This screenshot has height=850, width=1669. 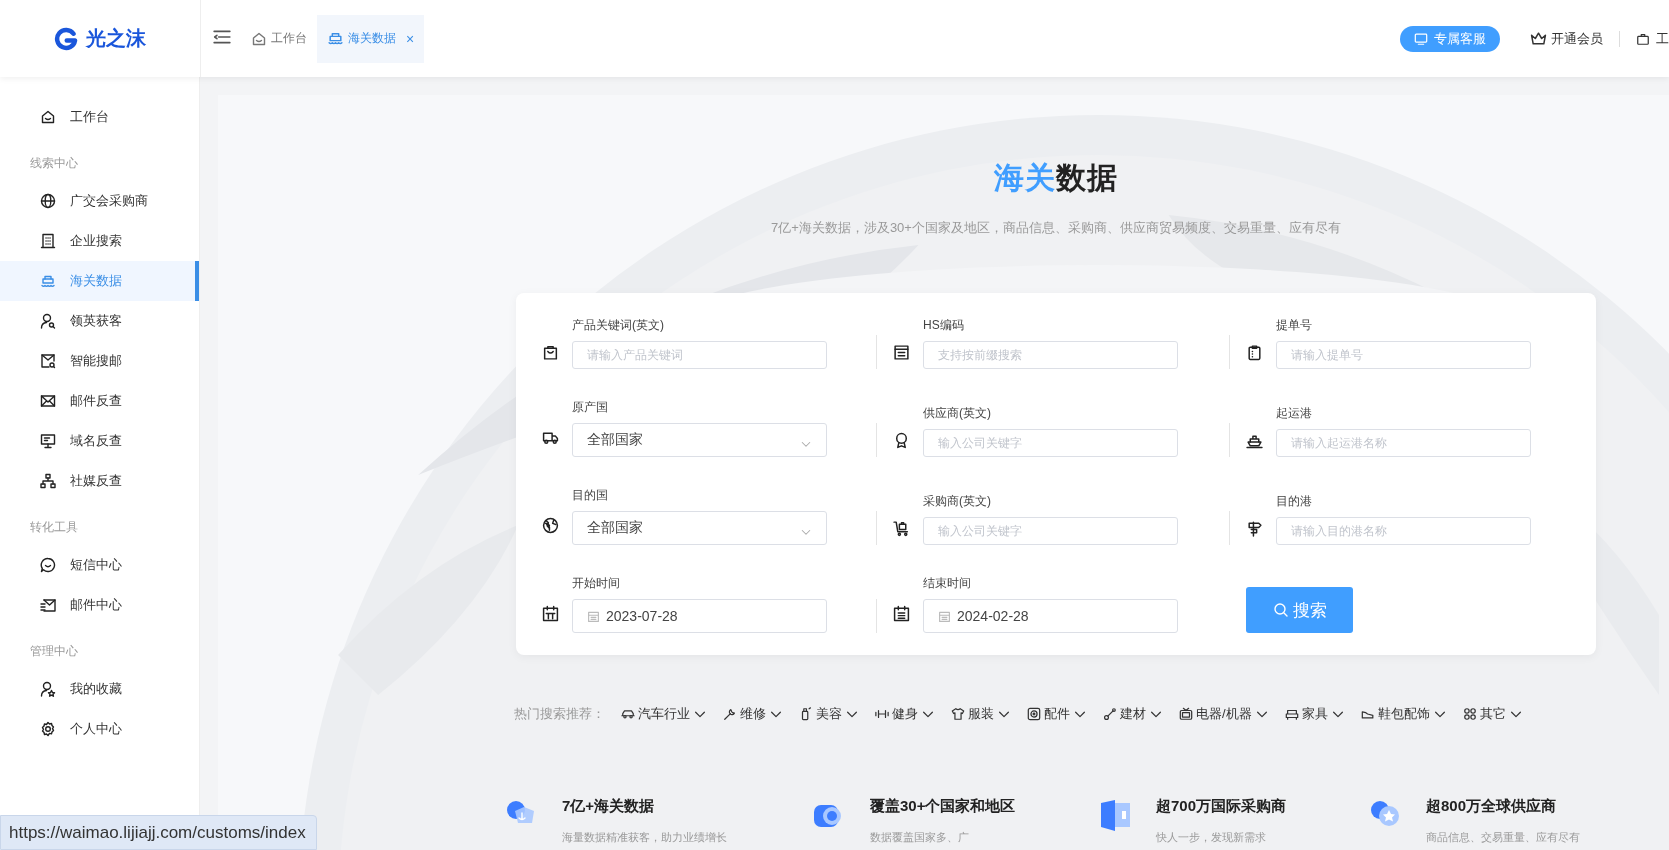 I want to click on clipboard-icon, so click(x=1254, y=352).